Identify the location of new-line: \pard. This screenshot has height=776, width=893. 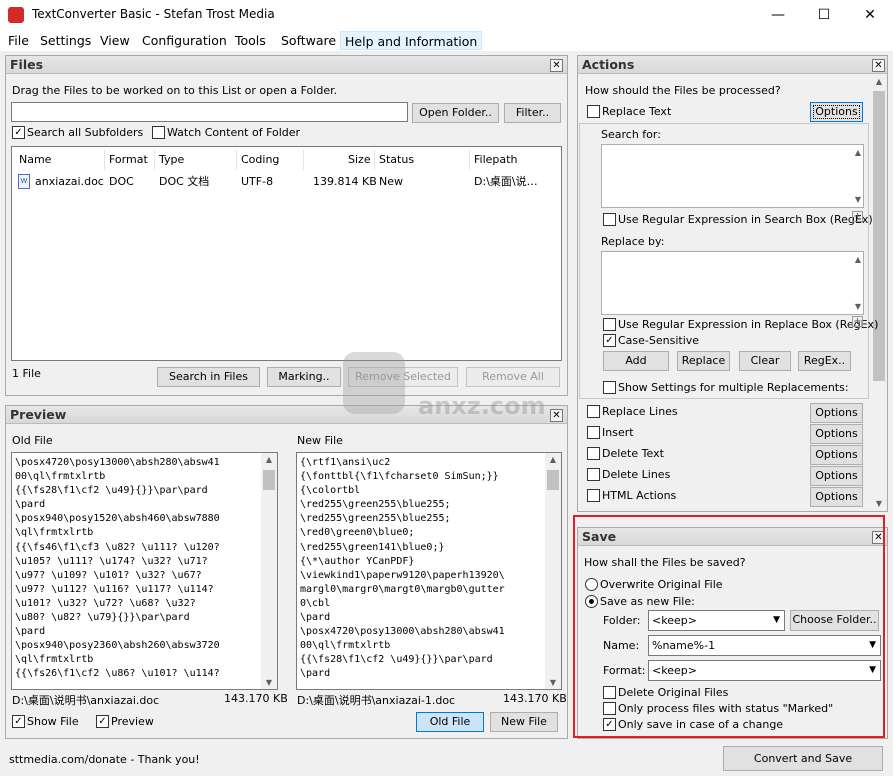
(315, 618).